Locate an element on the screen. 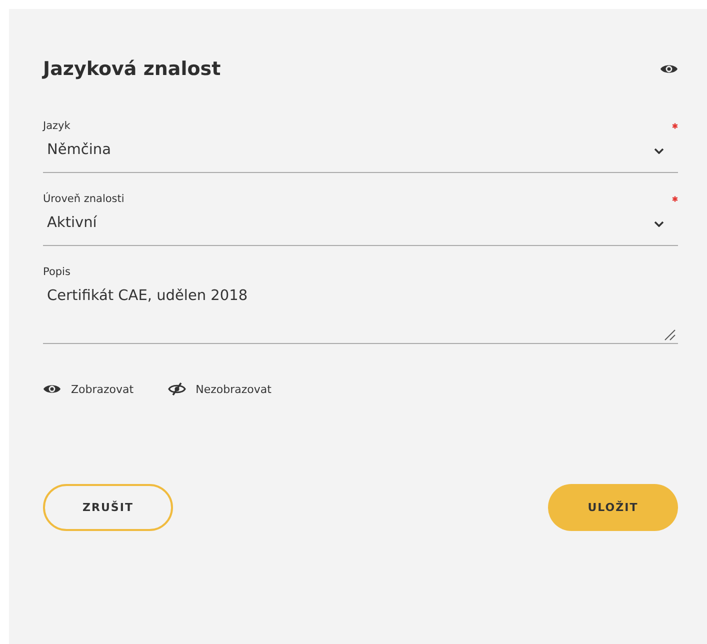 This screenshot has width=707, height=644. cancel-button: ZRUŠIT is located at coordinates (108, 507).